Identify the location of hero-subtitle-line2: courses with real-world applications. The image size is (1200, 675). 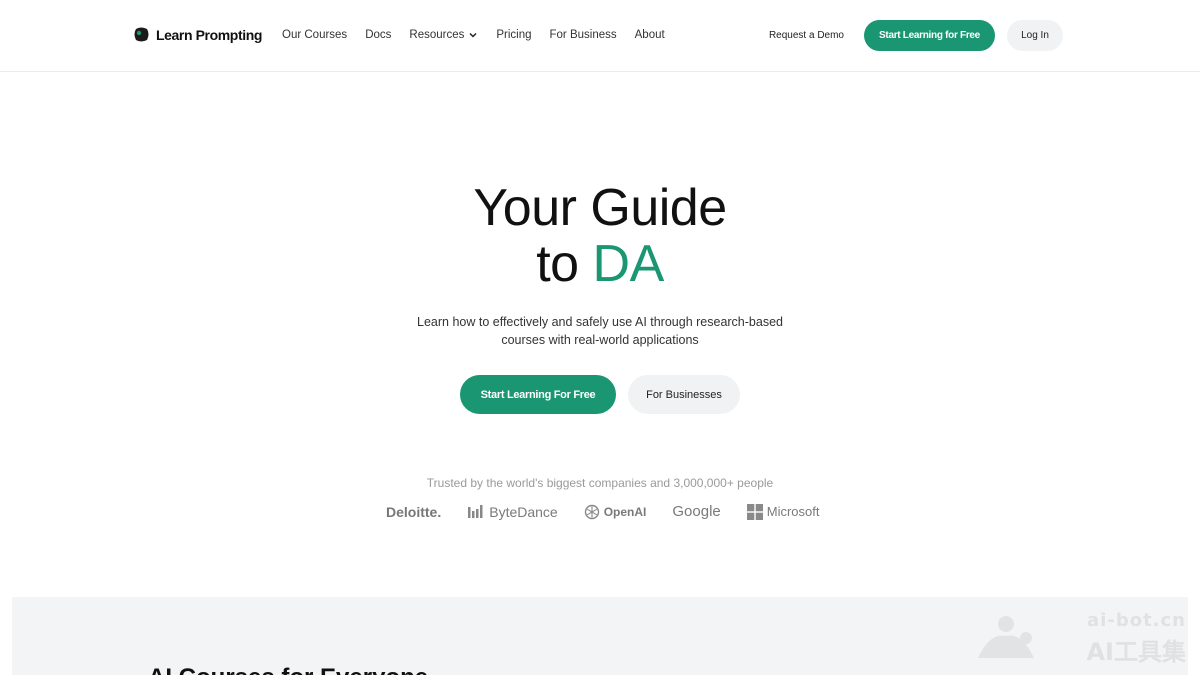
(600, 340).